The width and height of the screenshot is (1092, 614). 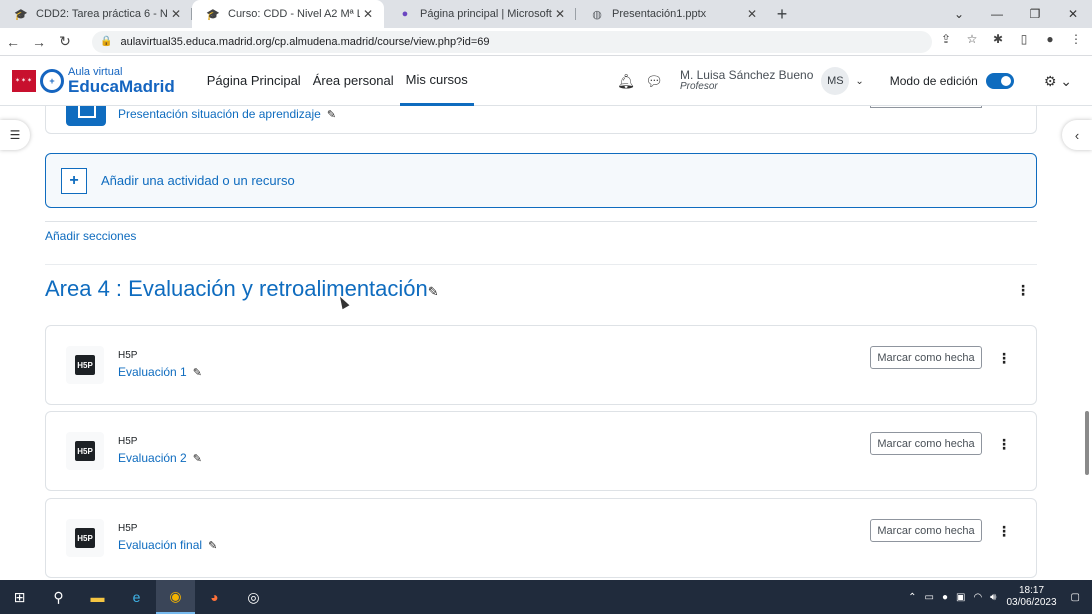 I want to click on edit-mode-label: Modo de edición, so click(x=933, y=81).